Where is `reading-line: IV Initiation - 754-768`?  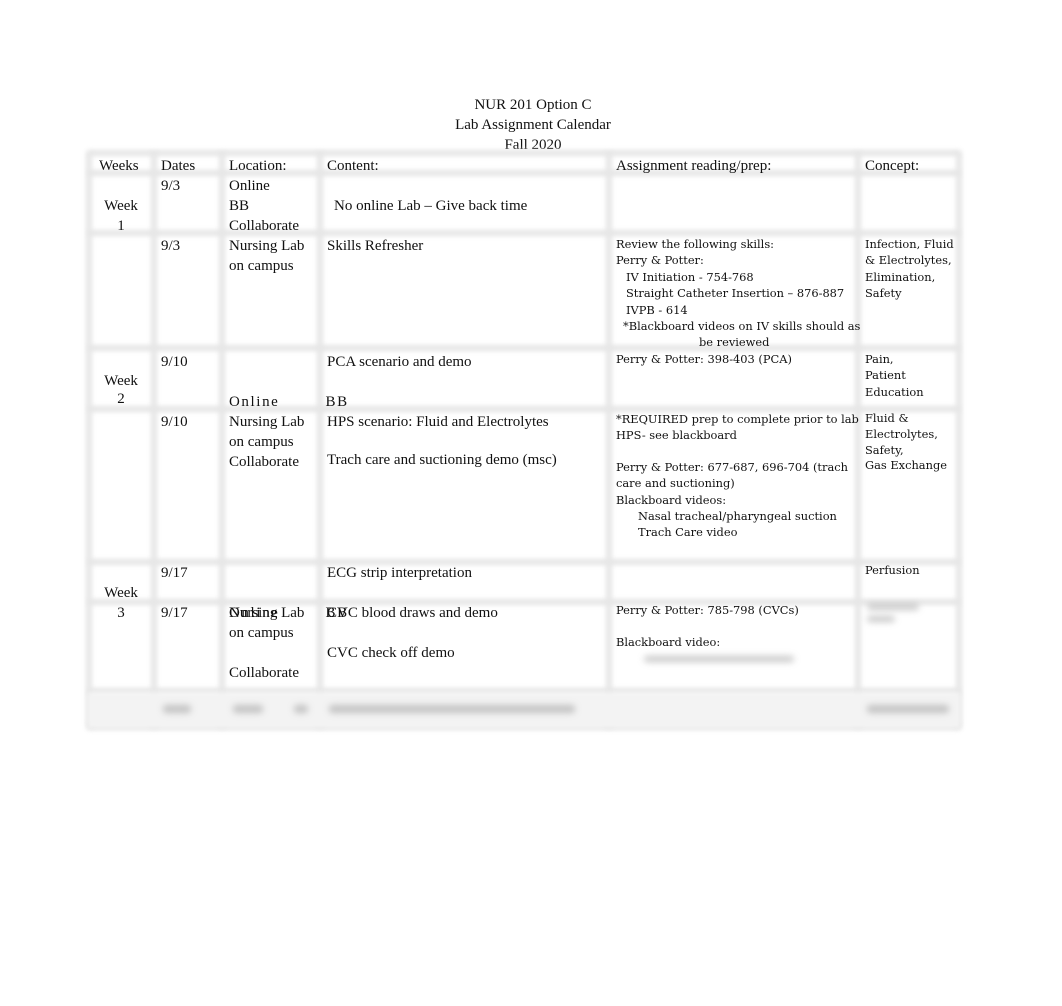
reading-line: IV Initiation - 754-768 is located at coordinates (690, 276).